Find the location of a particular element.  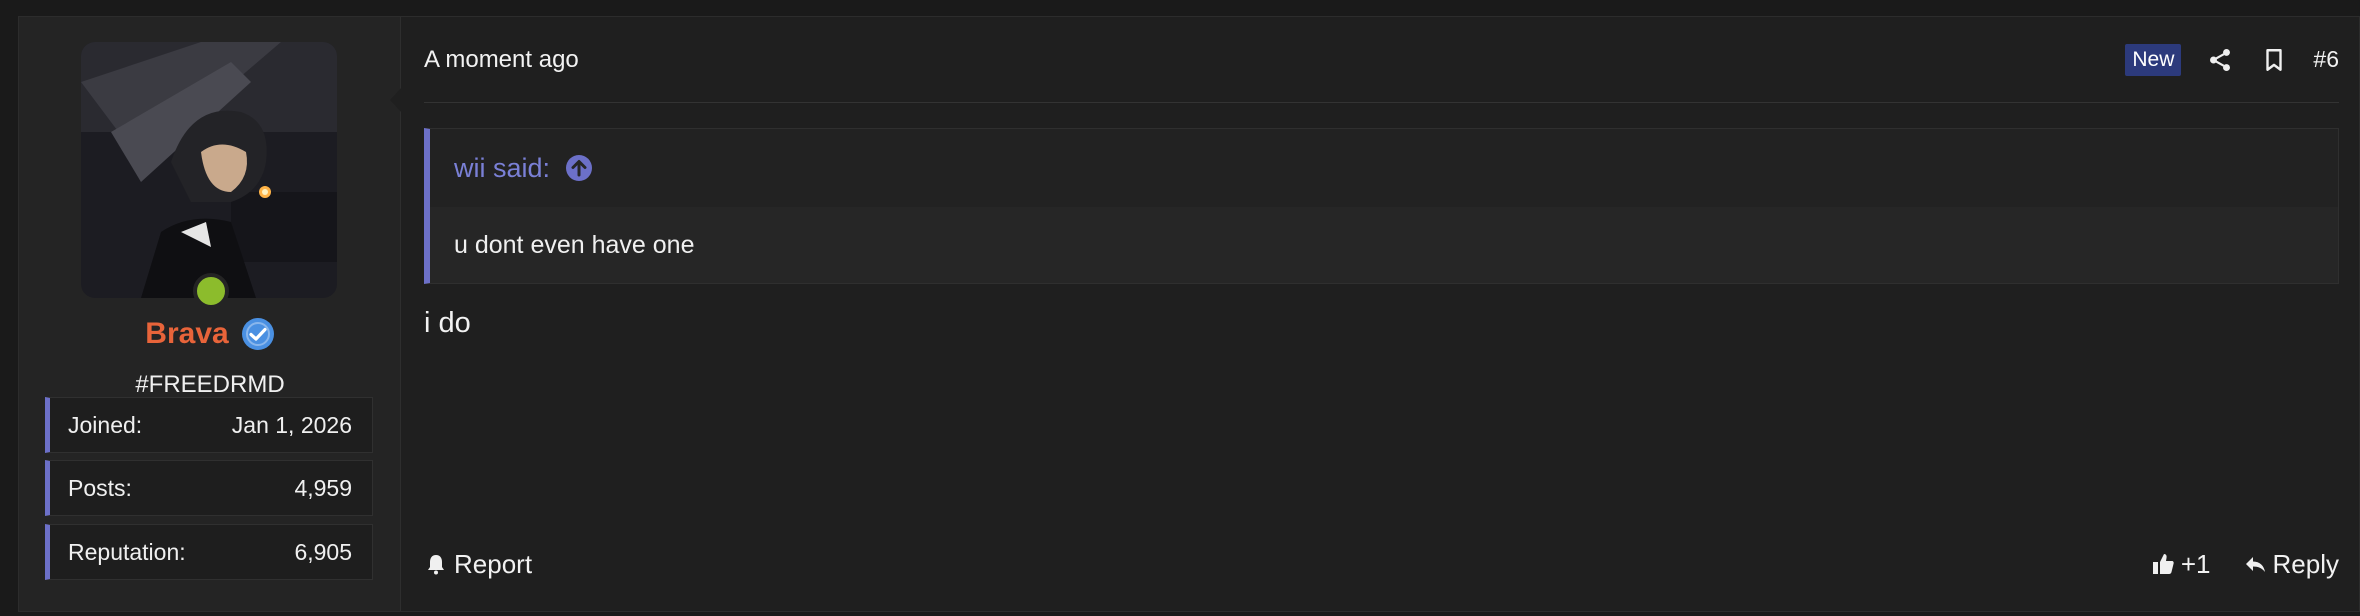

stat-label: Posts: is located at coordinates (100, 487).